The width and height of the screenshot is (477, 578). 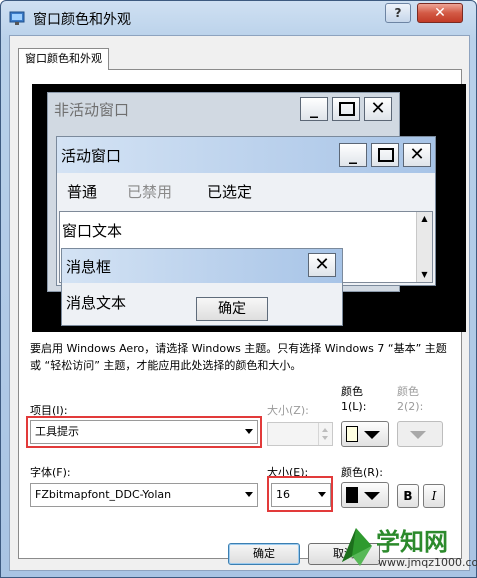 I want to click on color1-picker-button, so click(x=365, y=434).